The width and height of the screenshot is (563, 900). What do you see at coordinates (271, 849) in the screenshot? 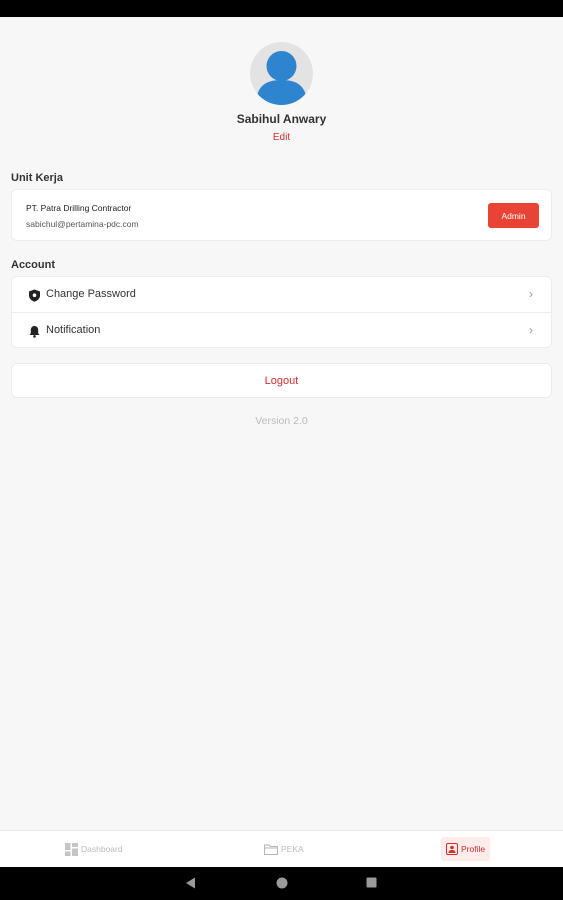
I see `folder-icon` at bounding box center [271, 849].